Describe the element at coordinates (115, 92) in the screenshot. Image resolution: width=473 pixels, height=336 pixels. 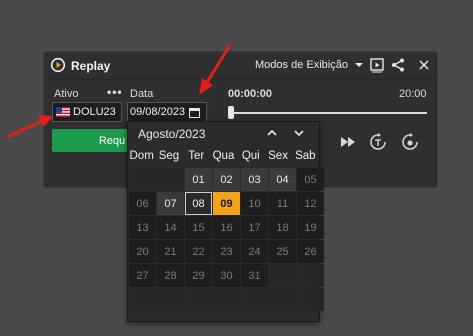
I see `more-options-button: •••` at that location.